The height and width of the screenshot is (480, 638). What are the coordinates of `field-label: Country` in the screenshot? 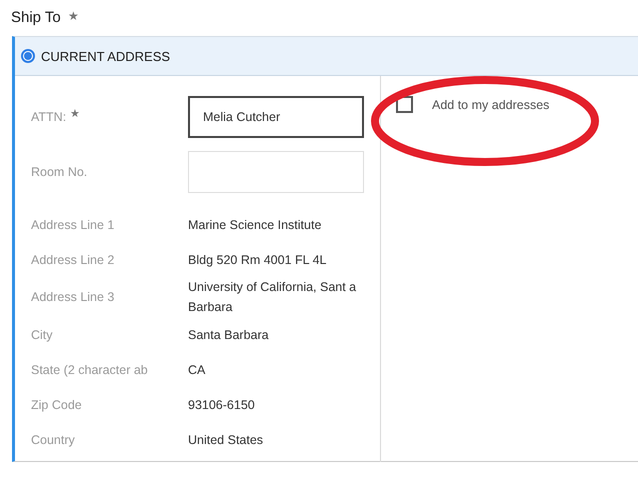 It's located at (53, 439).